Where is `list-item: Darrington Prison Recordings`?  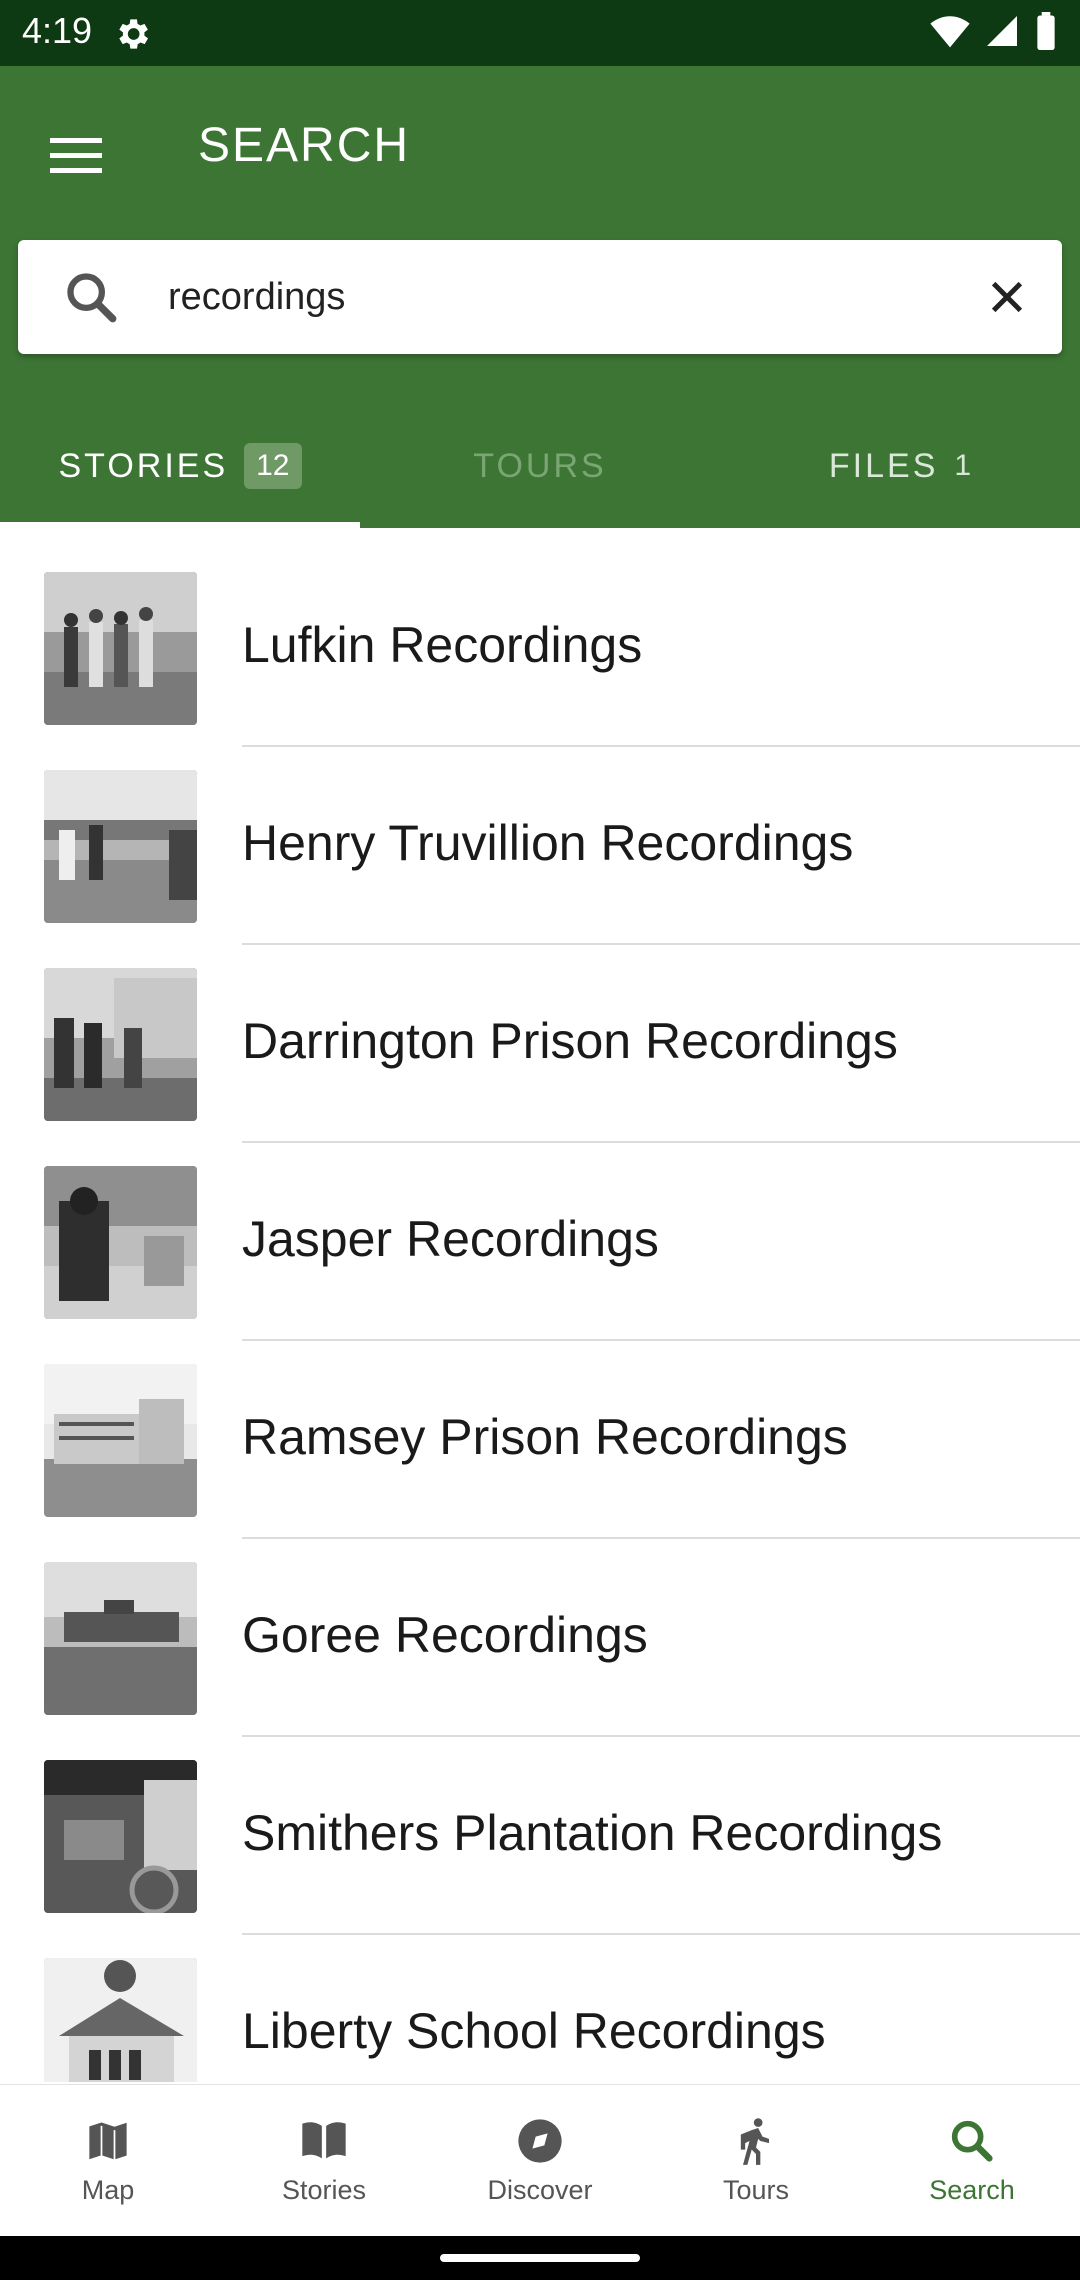
list-item: Darrington Prison Recordings is located at coordinates (540, 1033).